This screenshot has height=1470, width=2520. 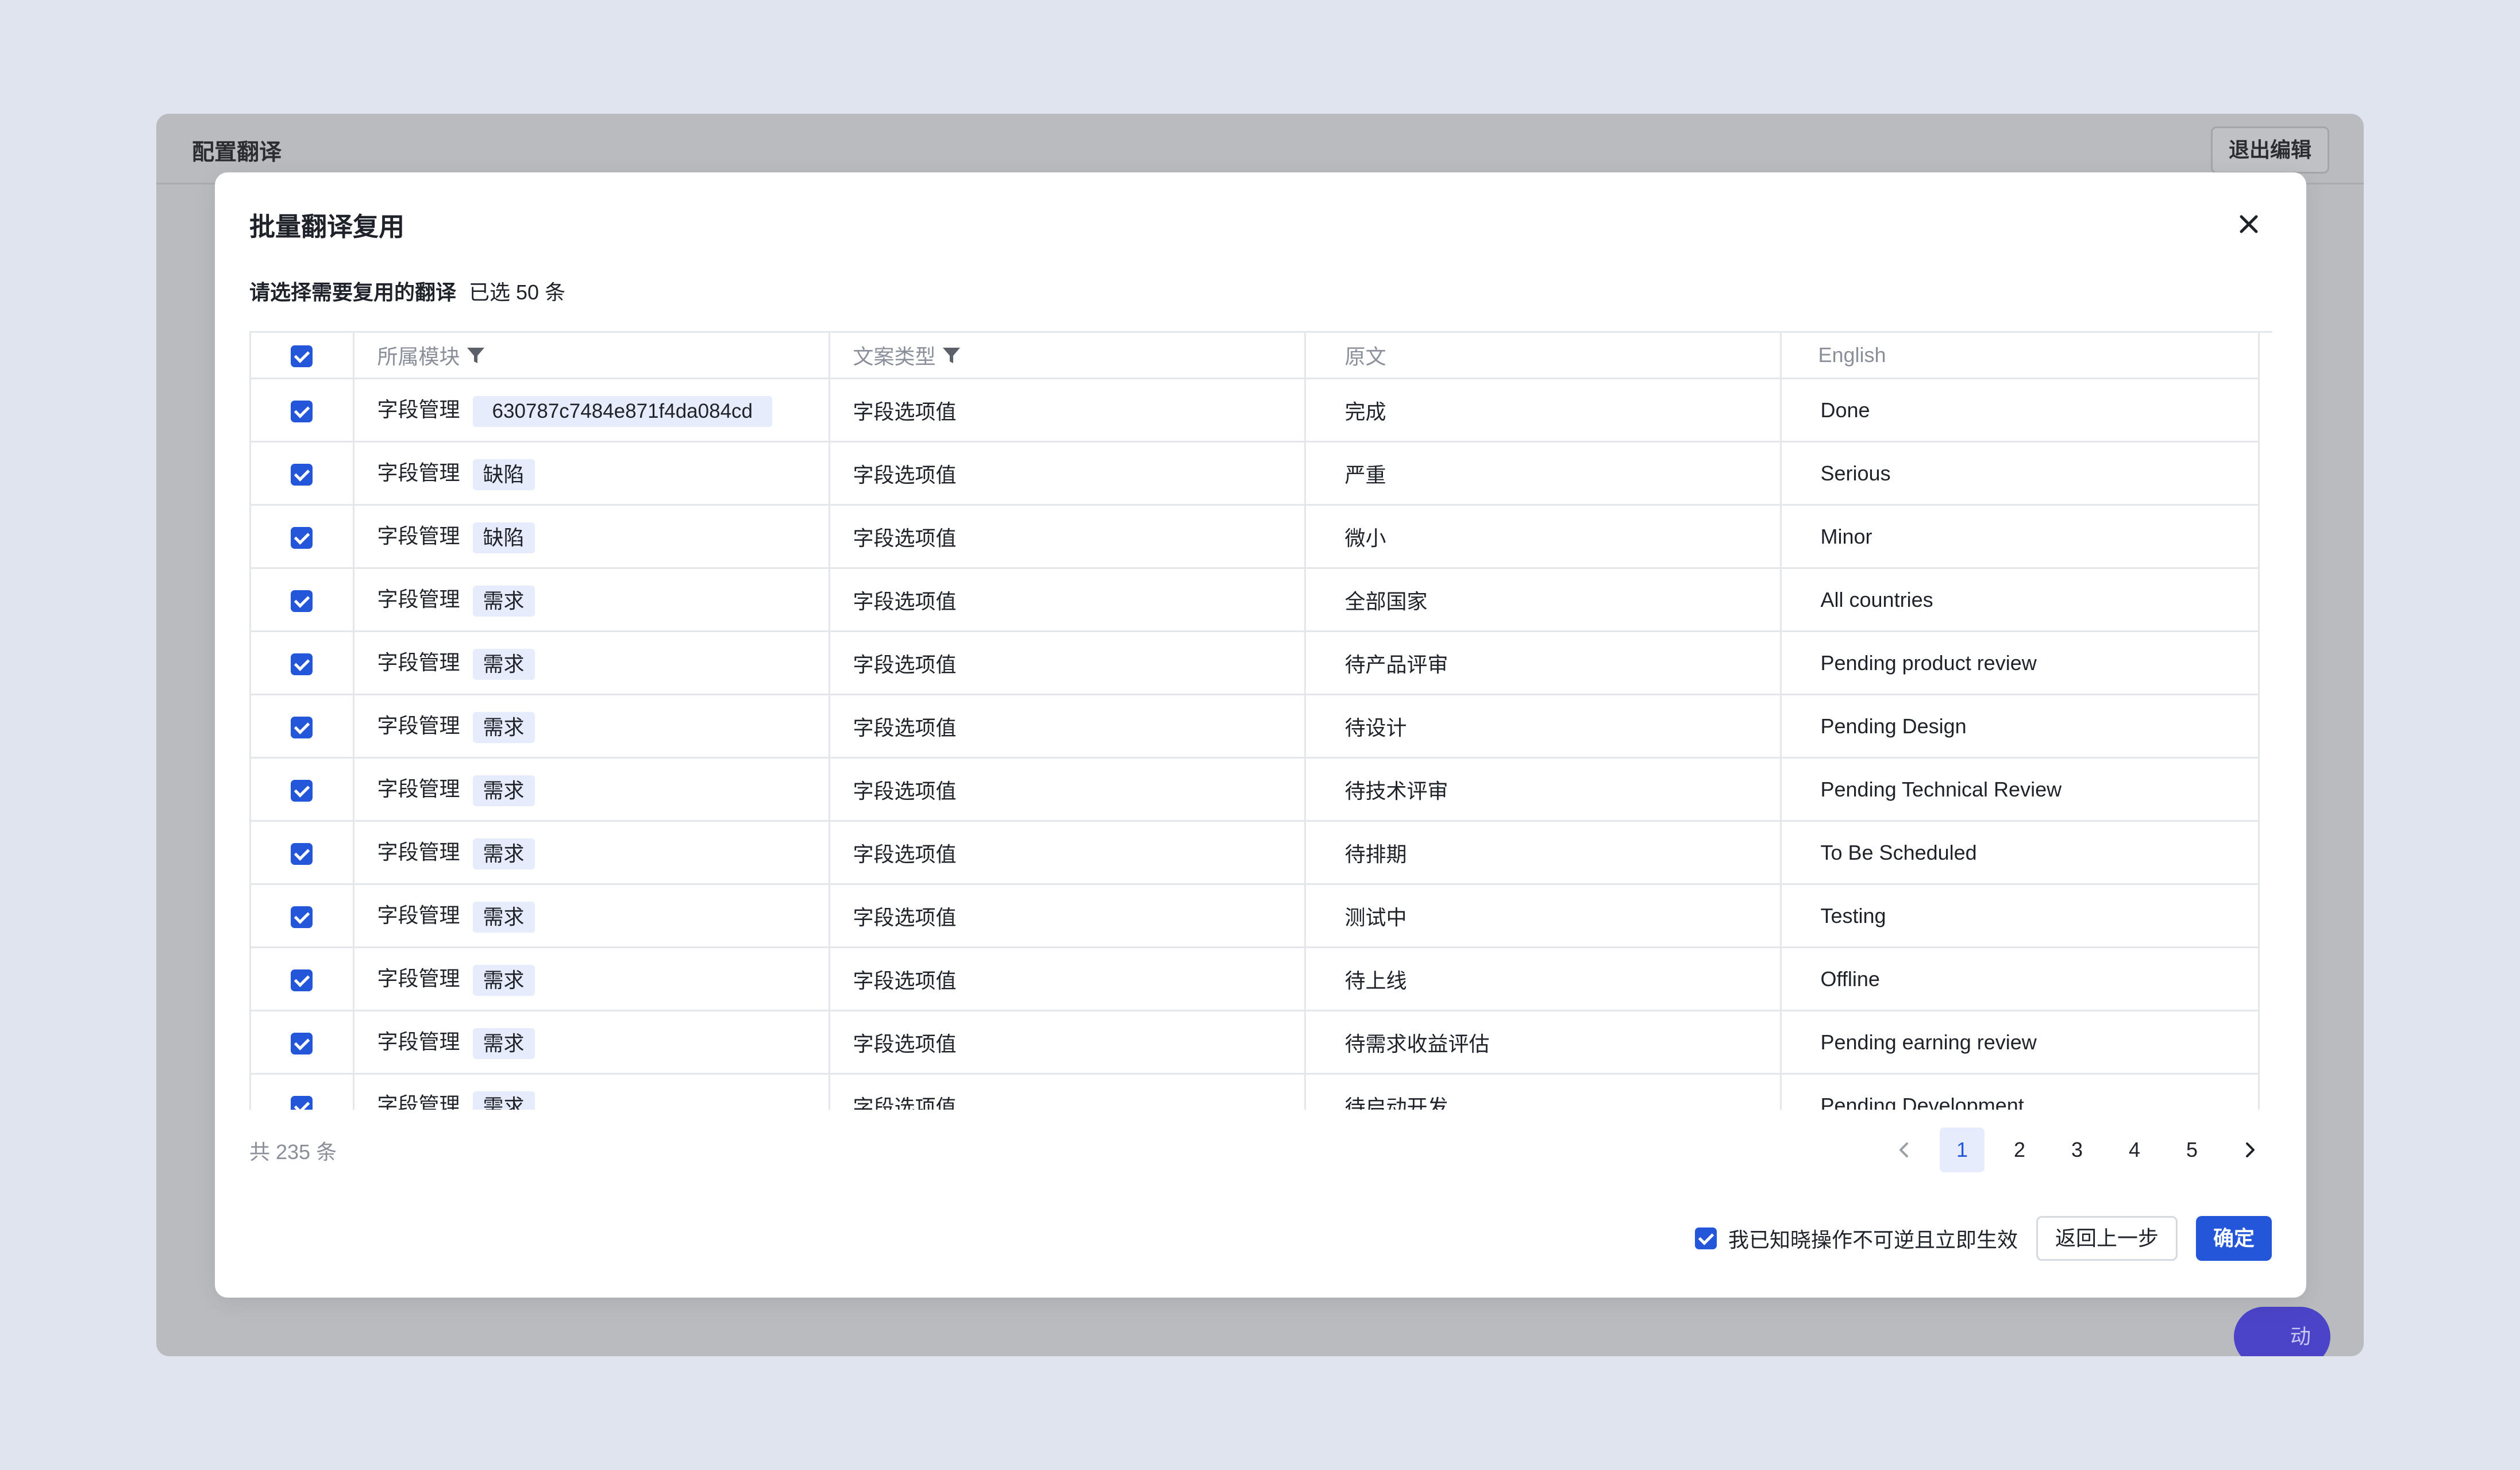 I want to click on original-text-cell: 测试中, so click(x=1544, y=916).